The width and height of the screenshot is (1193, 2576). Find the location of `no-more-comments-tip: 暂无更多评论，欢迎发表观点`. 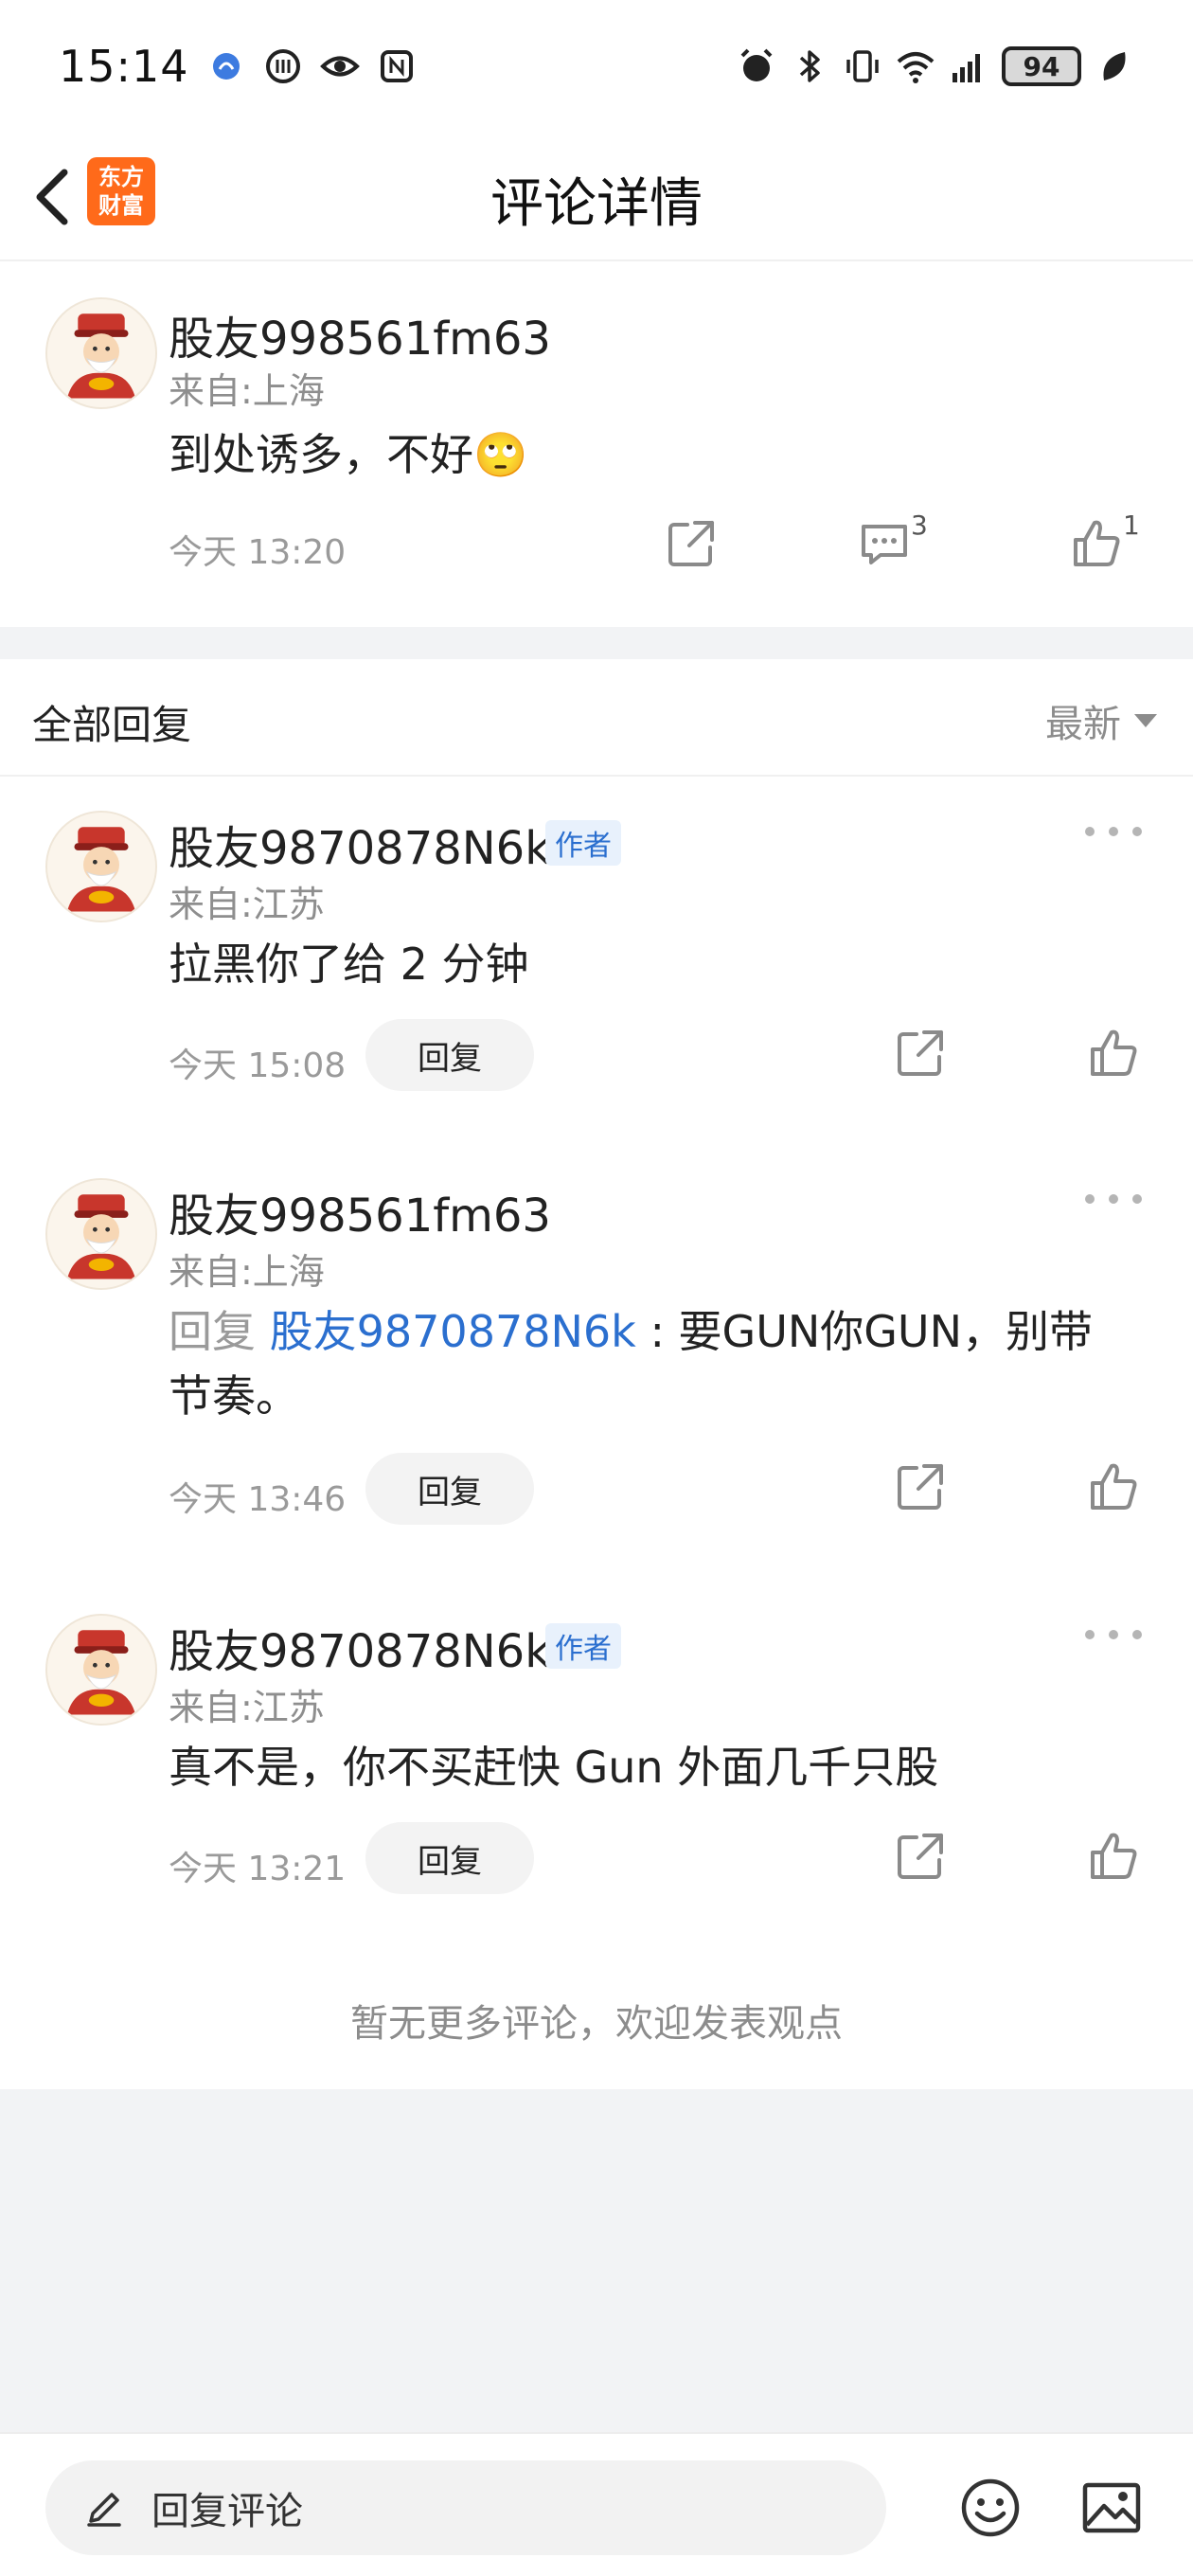

no-more-comments-tip: 暂无更多评论，欢迎发表观点 is located at coordinates (596, 2024).